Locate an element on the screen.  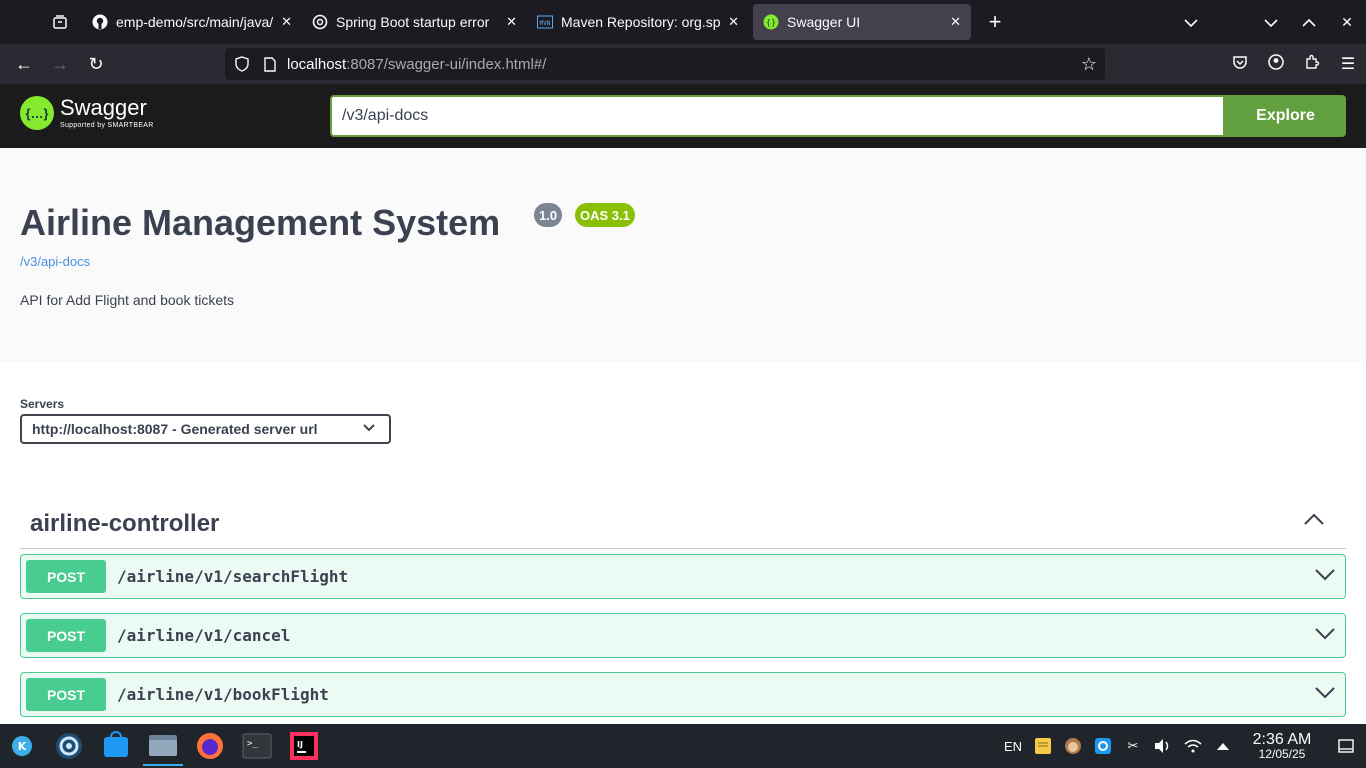
wifi-icon is located at coordinates (1193, 746).